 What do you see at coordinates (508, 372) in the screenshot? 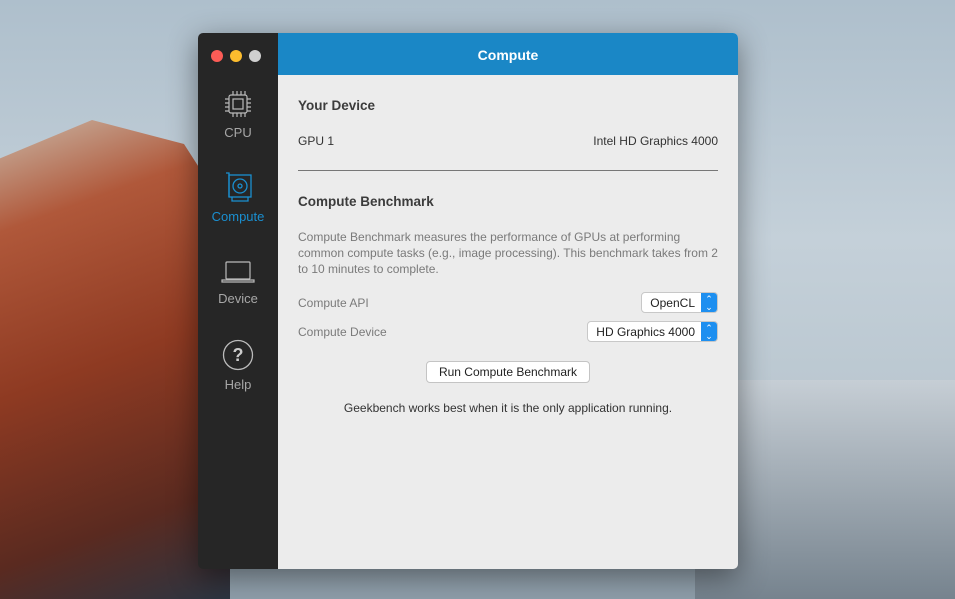
I see `run-compute-benchmark-button: Run Compute Benchmark` at bounding box center [508, 372].